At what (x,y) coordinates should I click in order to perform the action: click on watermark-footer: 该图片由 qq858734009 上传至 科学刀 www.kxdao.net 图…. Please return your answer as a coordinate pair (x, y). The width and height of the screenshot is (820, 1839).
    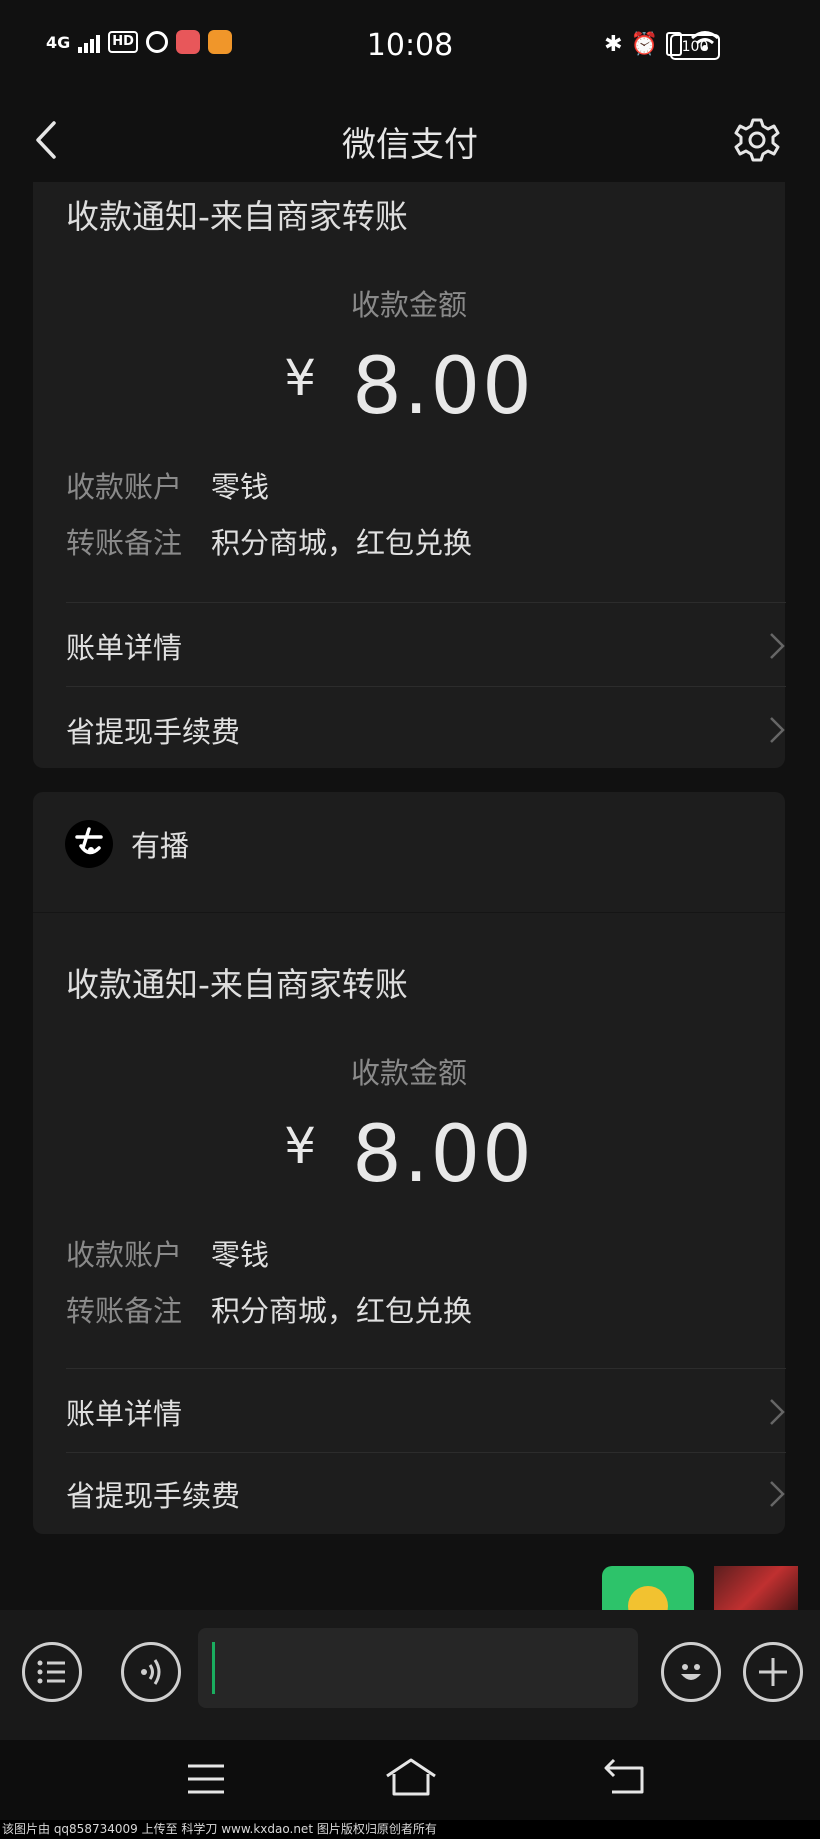
    Looking at the image, I should click on (410, 1829).